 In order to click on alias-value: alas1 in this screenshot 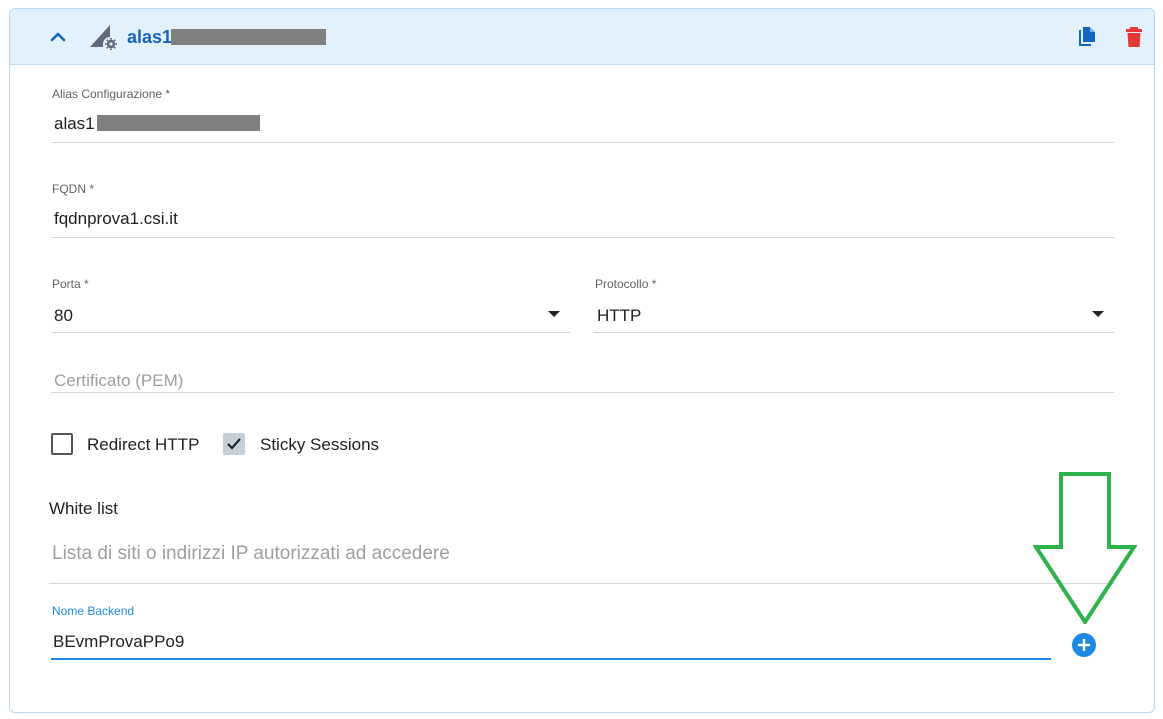, I will do `click(74, 123)`.